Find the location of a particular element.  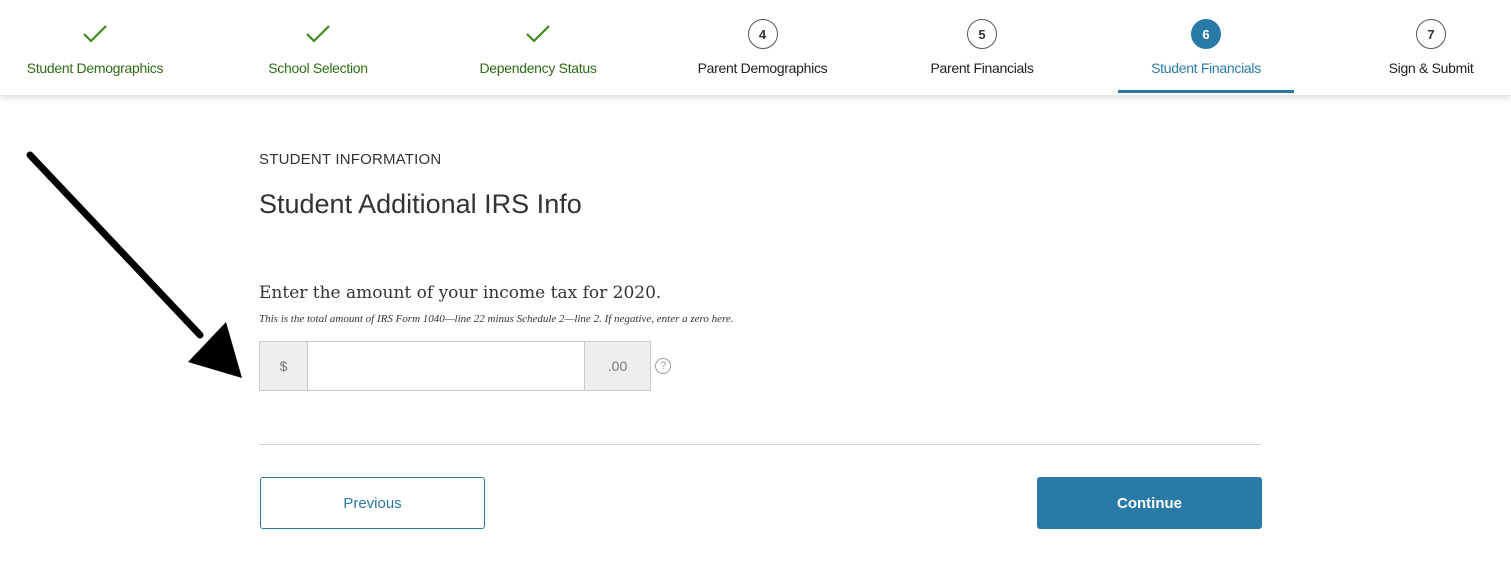

step-parent-demographics: 4 Parent Demographics is located at coordinates (762, 48).